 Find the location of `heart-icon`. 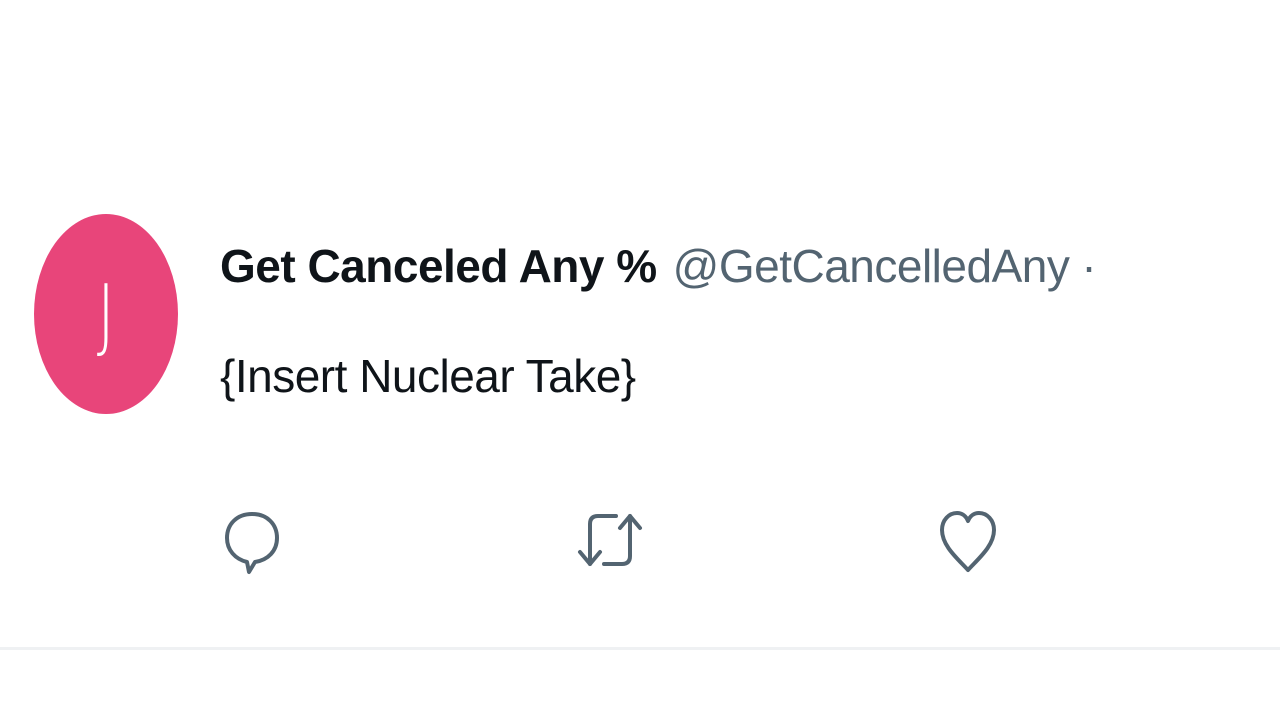

heart-icon is located at coordinates (968, 541).